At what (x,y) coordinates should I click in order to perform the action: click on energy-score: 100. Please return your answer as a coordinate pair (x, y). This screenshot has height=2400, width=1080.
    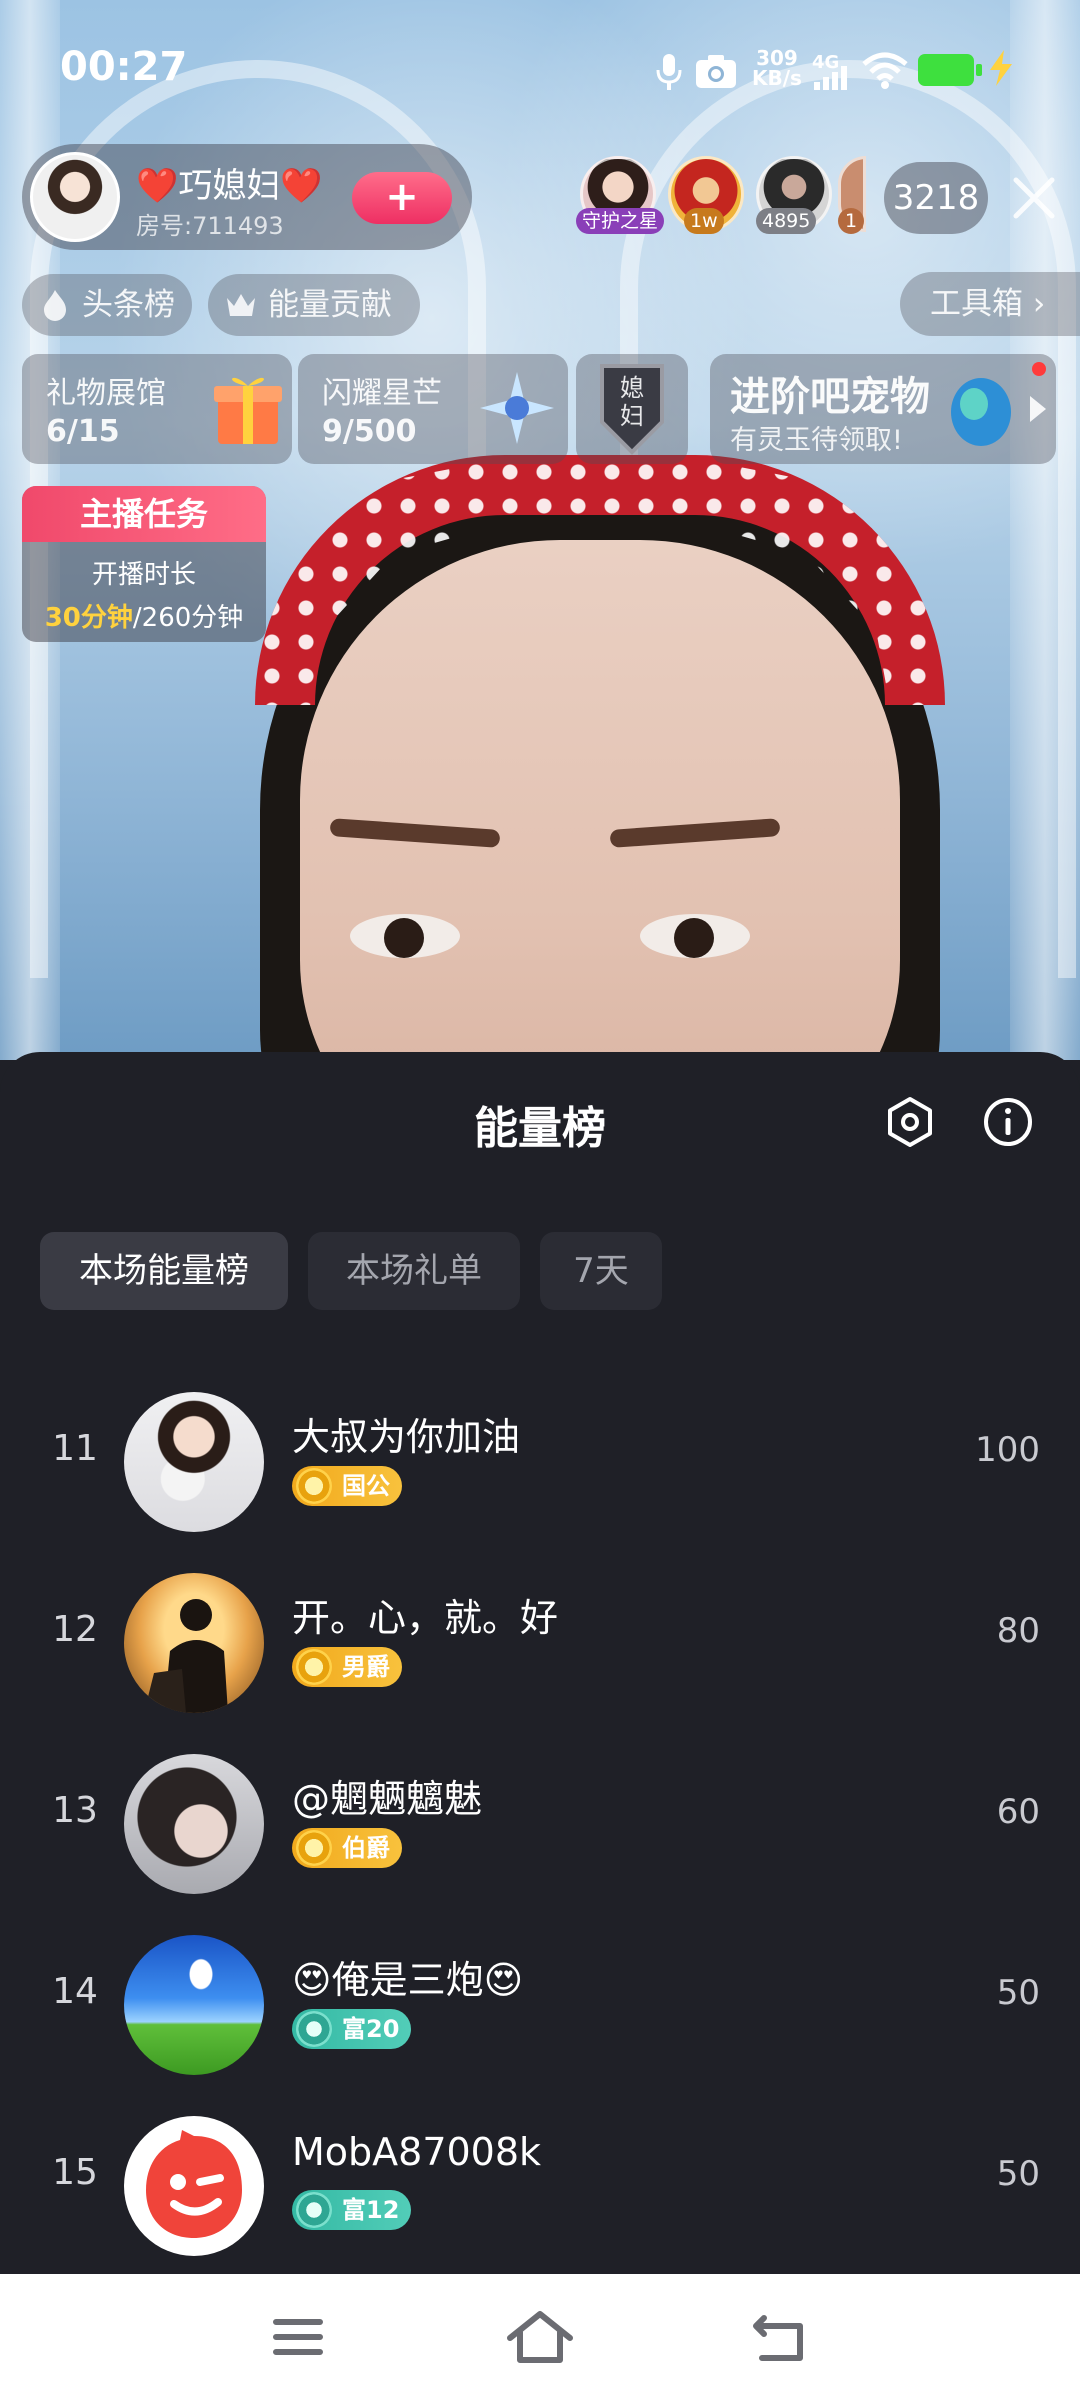
    Looking at the image, I should click on (1007, 1450).